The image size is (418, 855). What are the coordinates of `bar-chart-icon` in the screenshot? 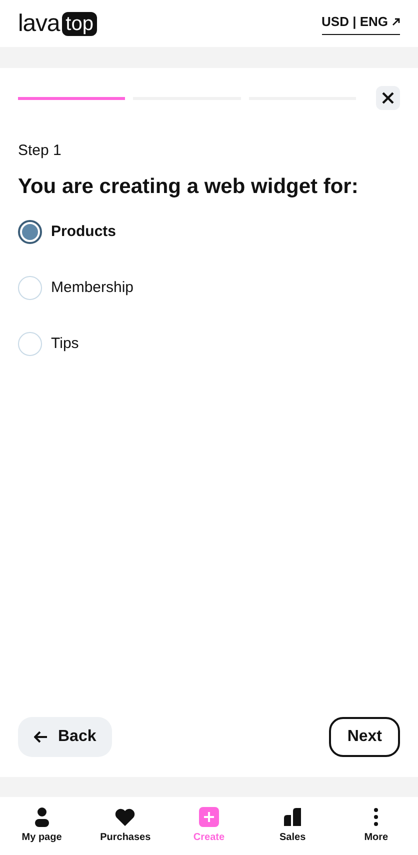 It's located at (293, 817).